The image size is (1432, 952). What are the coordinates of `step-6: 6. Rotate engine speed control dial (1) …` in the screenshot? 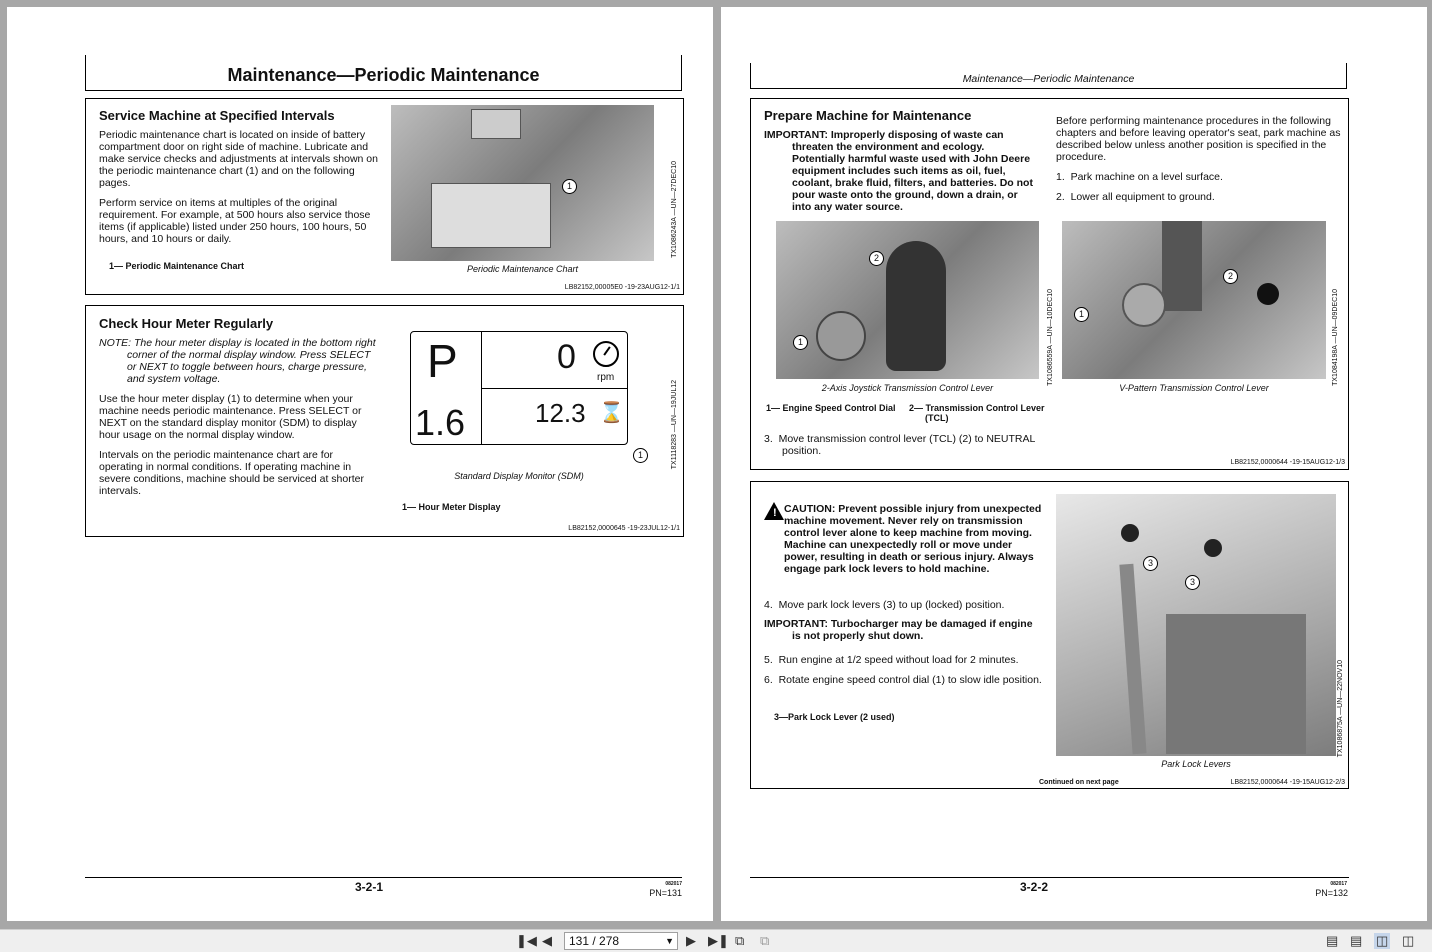 It's located at (903, 680).